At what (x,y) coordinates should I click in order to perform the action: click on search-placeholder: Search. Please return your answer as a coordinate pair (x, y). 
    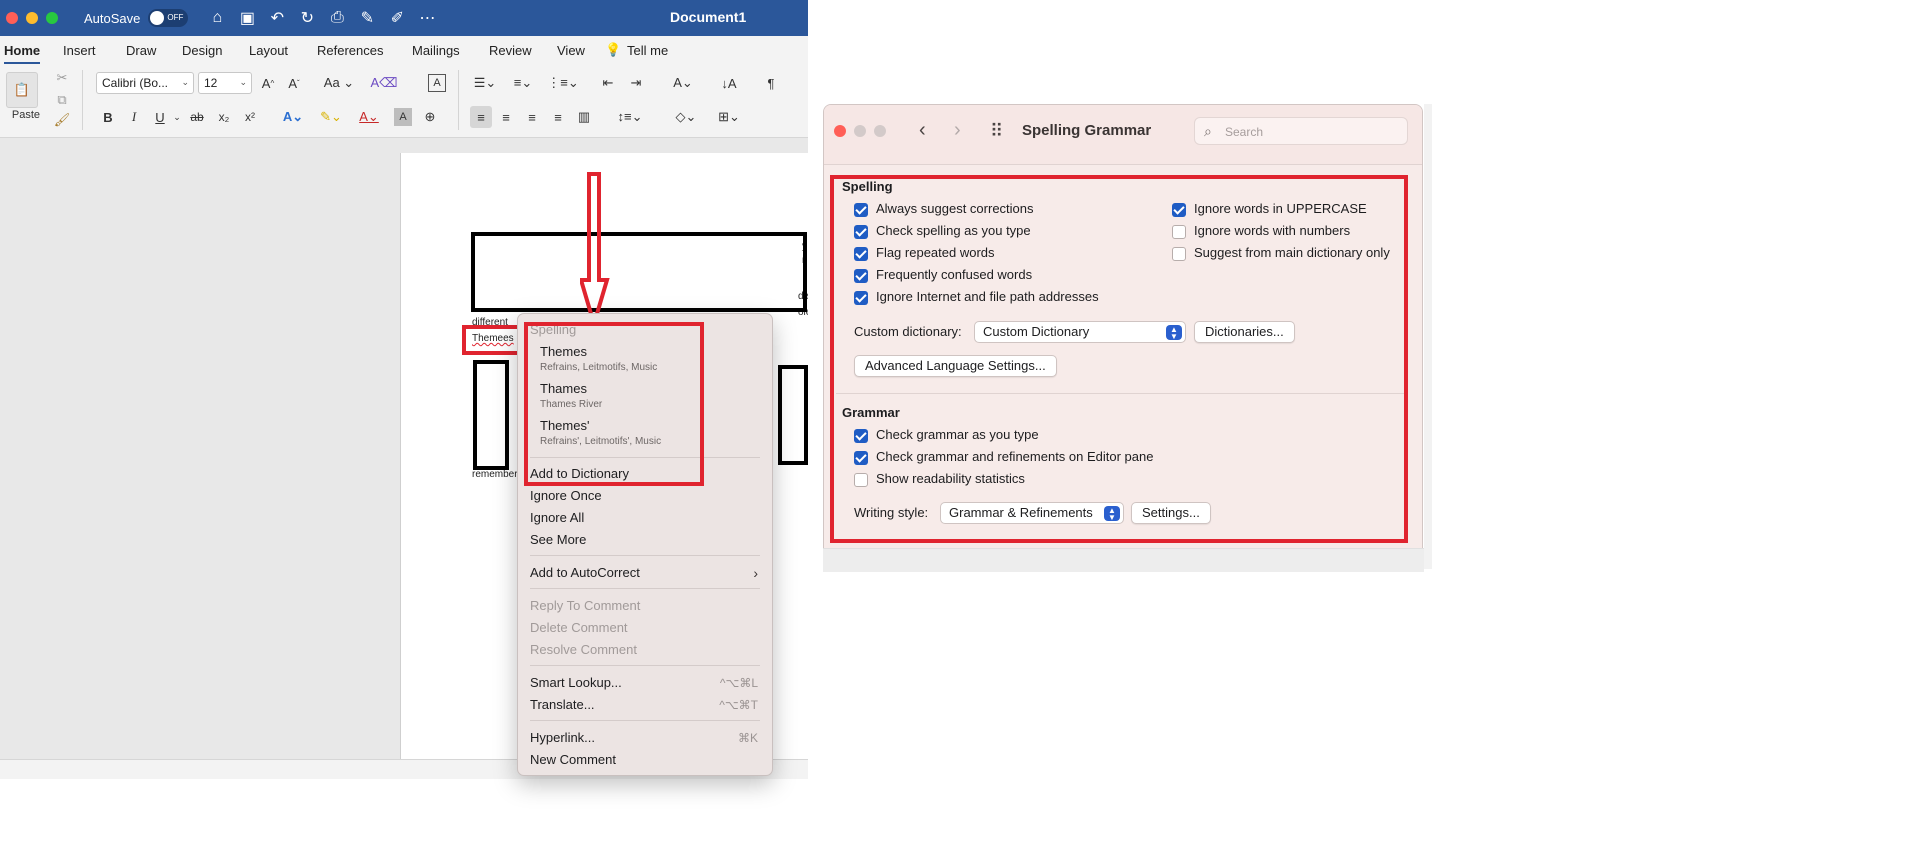
    Looking at the image, I should click on (1244, 132).